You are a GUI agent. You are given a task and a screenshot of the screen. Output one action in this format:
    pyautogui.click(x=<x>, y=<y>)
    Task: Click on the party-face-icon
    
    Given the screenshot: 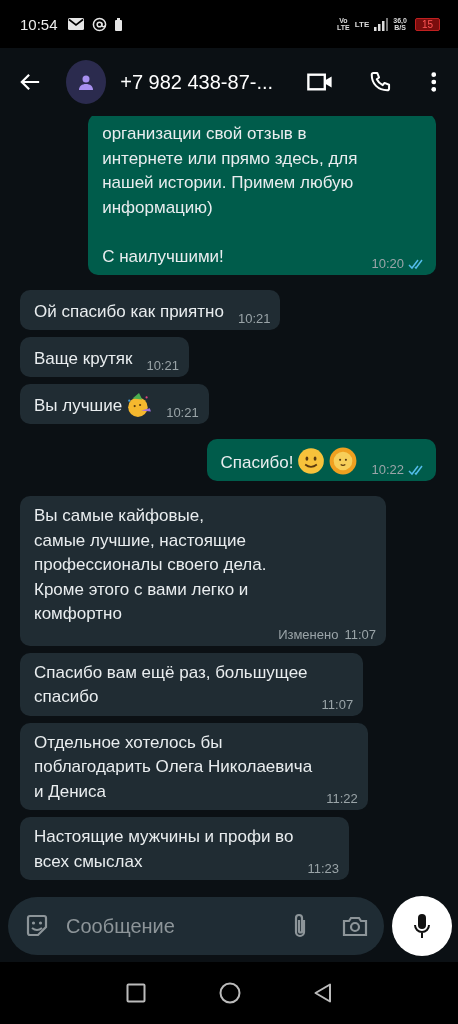 What is the action you would take?
    pyautogui.click(x=139, y=405)
    